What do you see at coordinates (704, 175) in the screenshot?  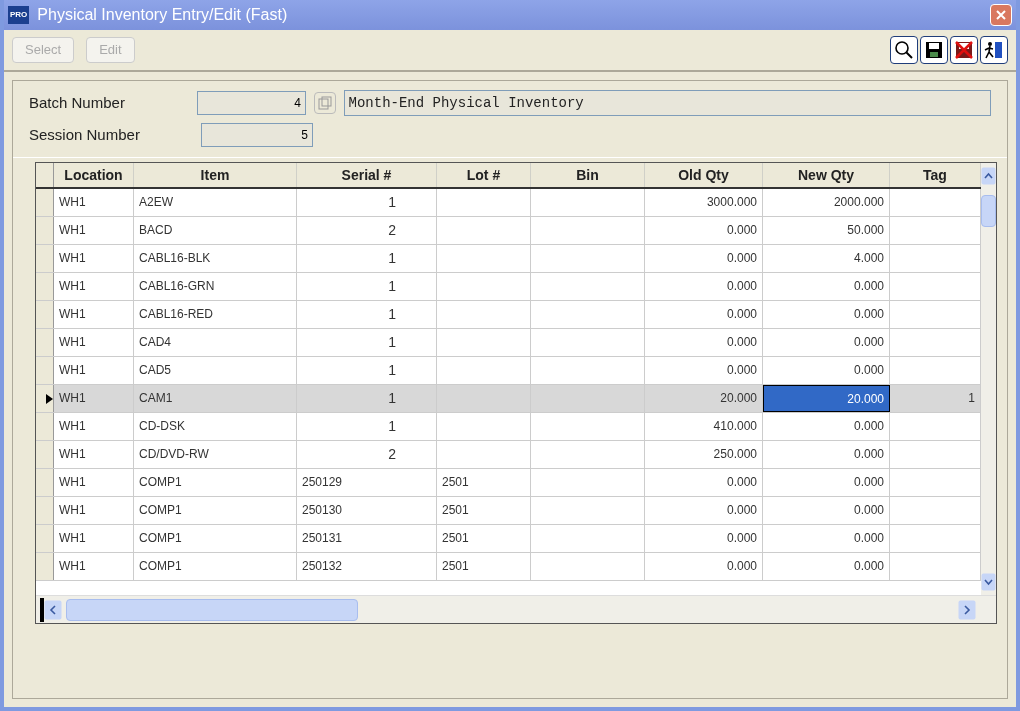 I see `column-header: Old Qty` at bounding box center [704, 175].